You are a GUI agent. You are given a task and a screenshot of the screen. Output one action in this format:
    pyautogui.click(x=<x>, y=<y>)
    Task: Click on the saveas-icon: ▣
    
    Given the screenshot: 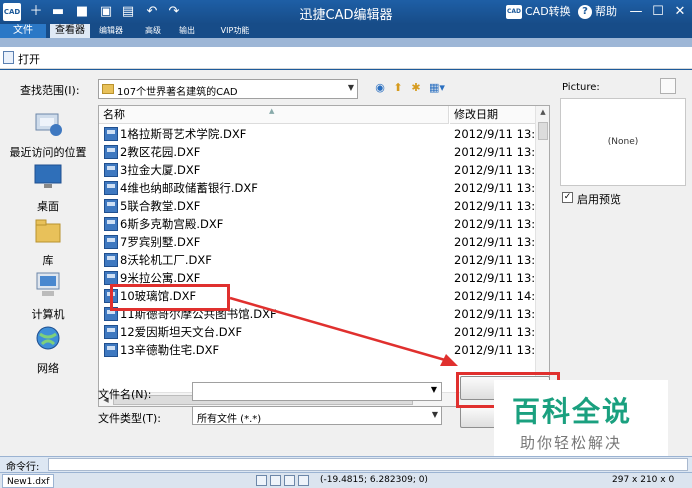 What is the action you would take?
    pyautogui.click(x=106, y=12)
    